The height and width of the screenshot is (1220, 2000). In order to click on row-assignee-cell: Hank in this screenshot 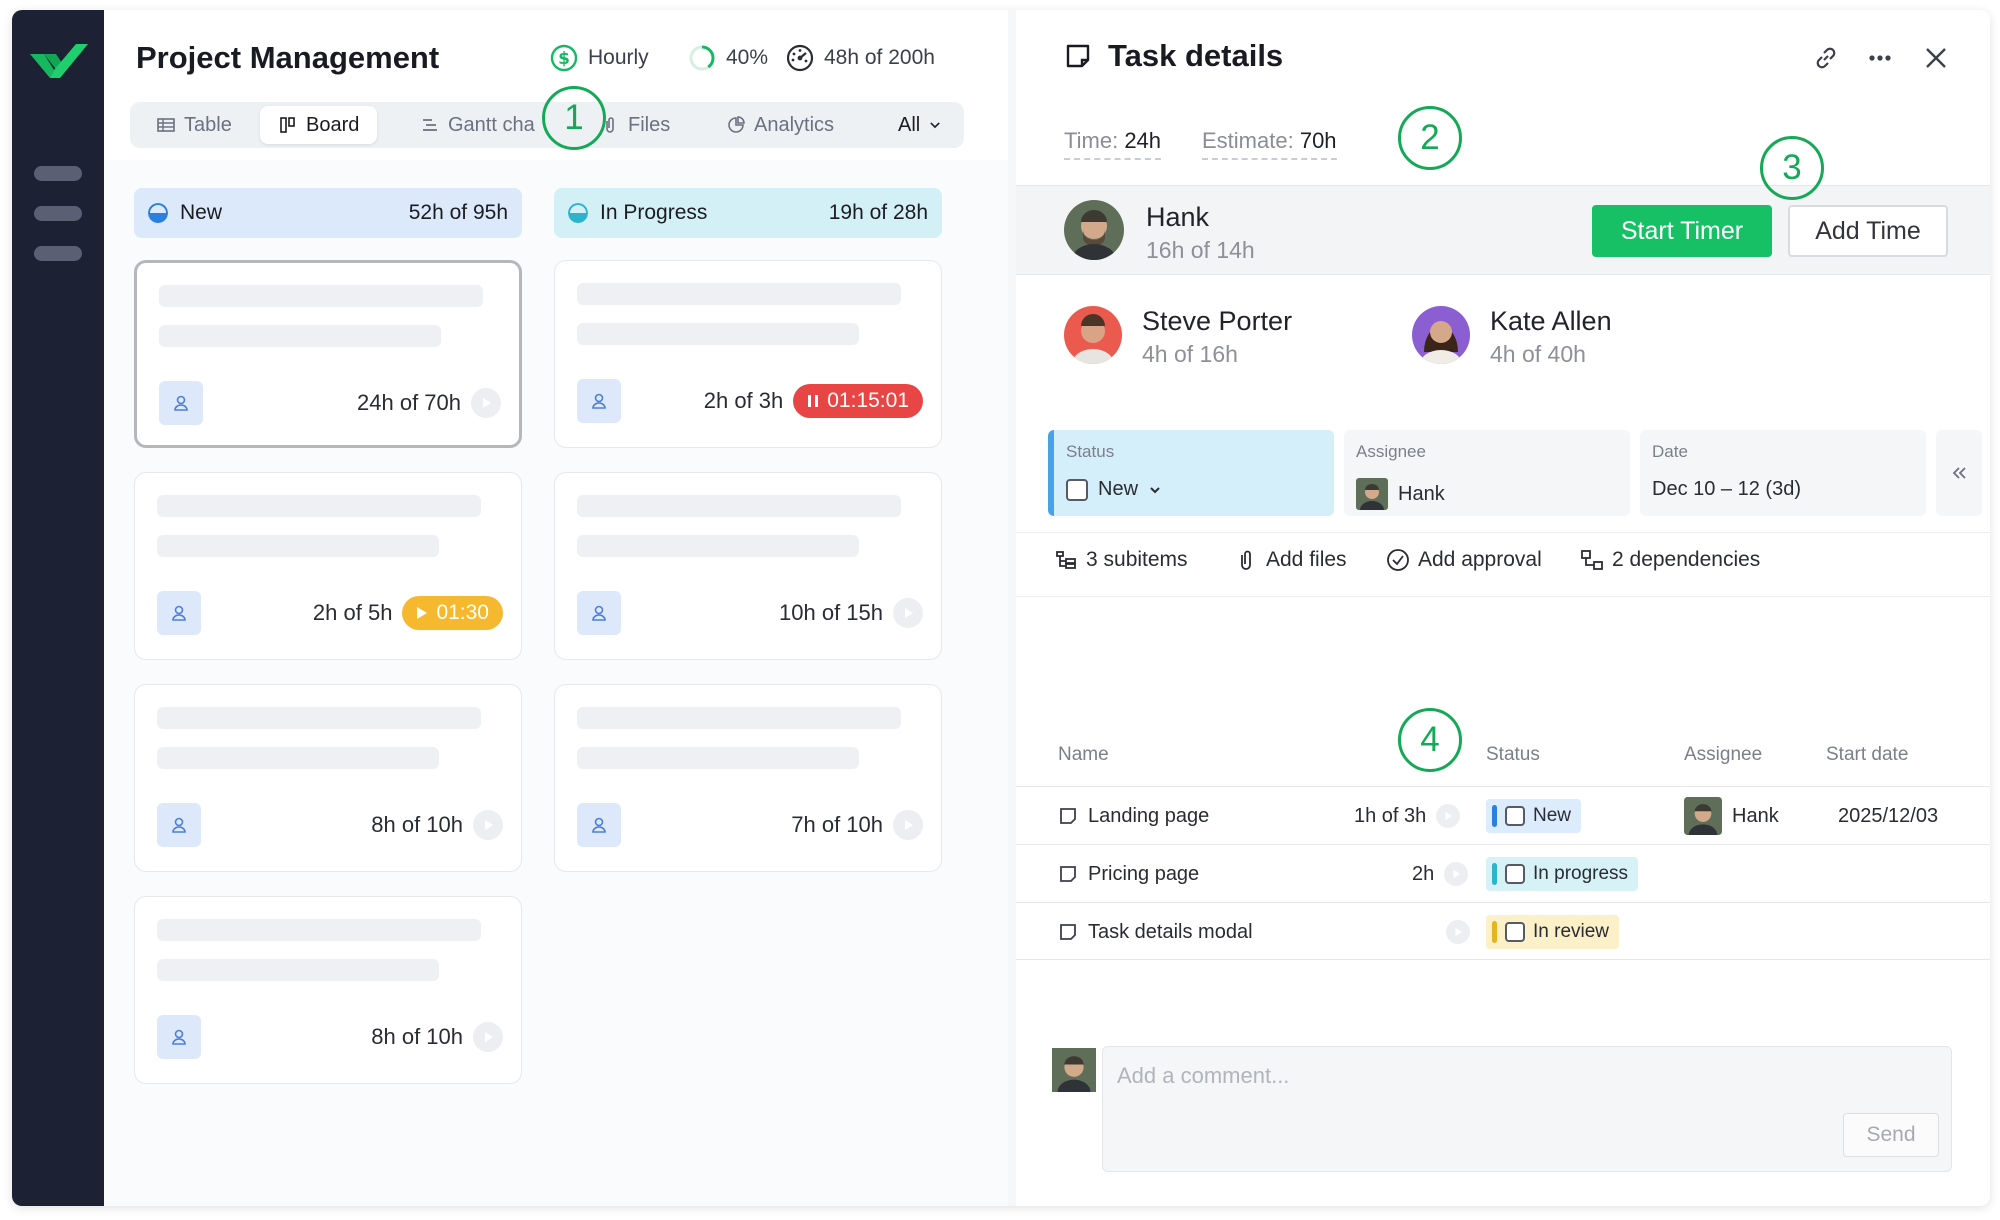, I will do `click(1731, 816)`.